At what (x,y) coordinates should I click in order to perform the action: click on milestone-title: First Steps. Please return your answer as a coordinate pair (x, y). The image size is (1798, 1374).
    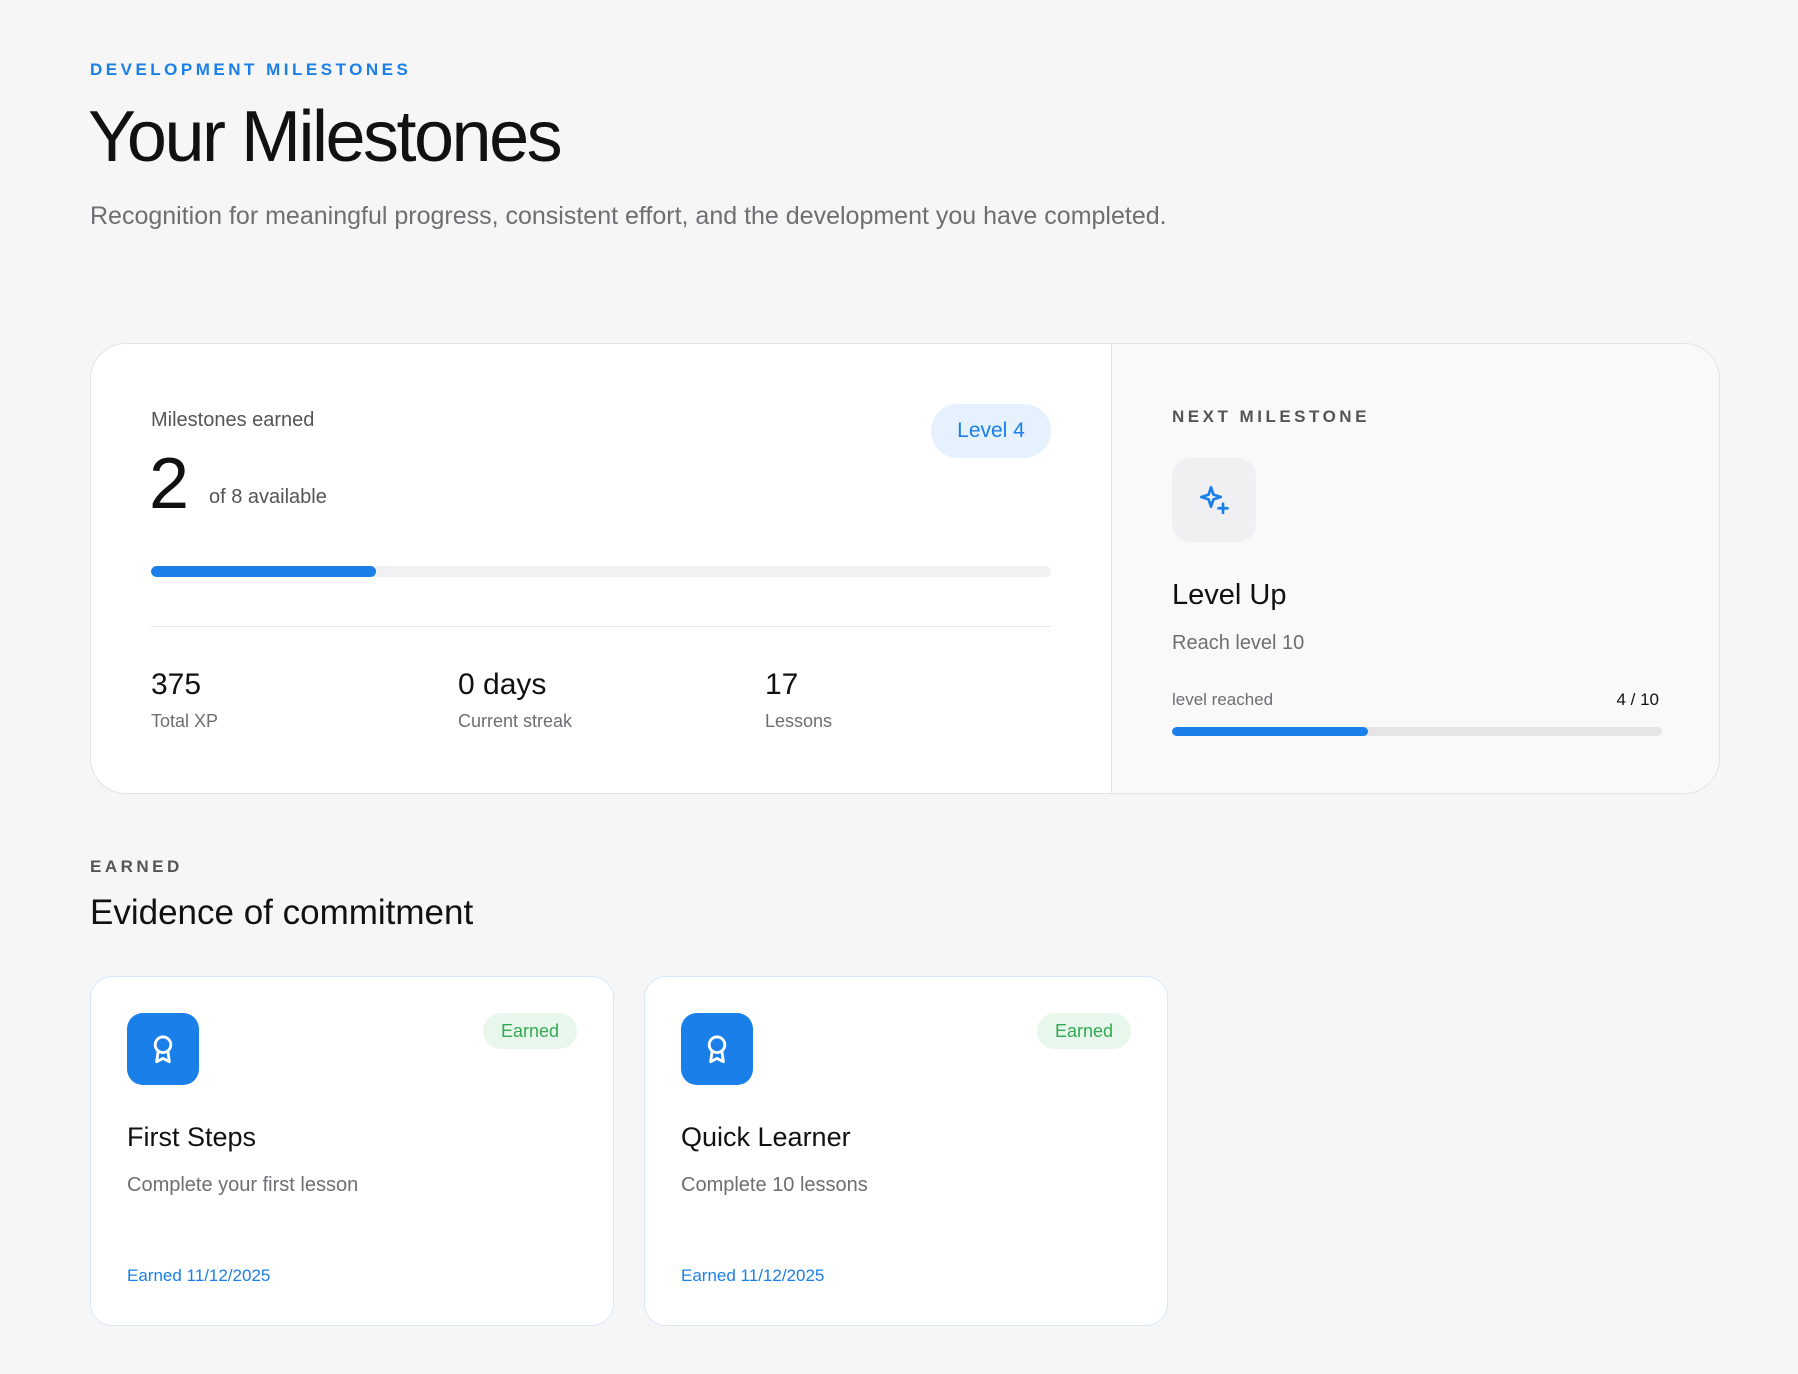
    Looking at the image, I should click on (192, 1137).